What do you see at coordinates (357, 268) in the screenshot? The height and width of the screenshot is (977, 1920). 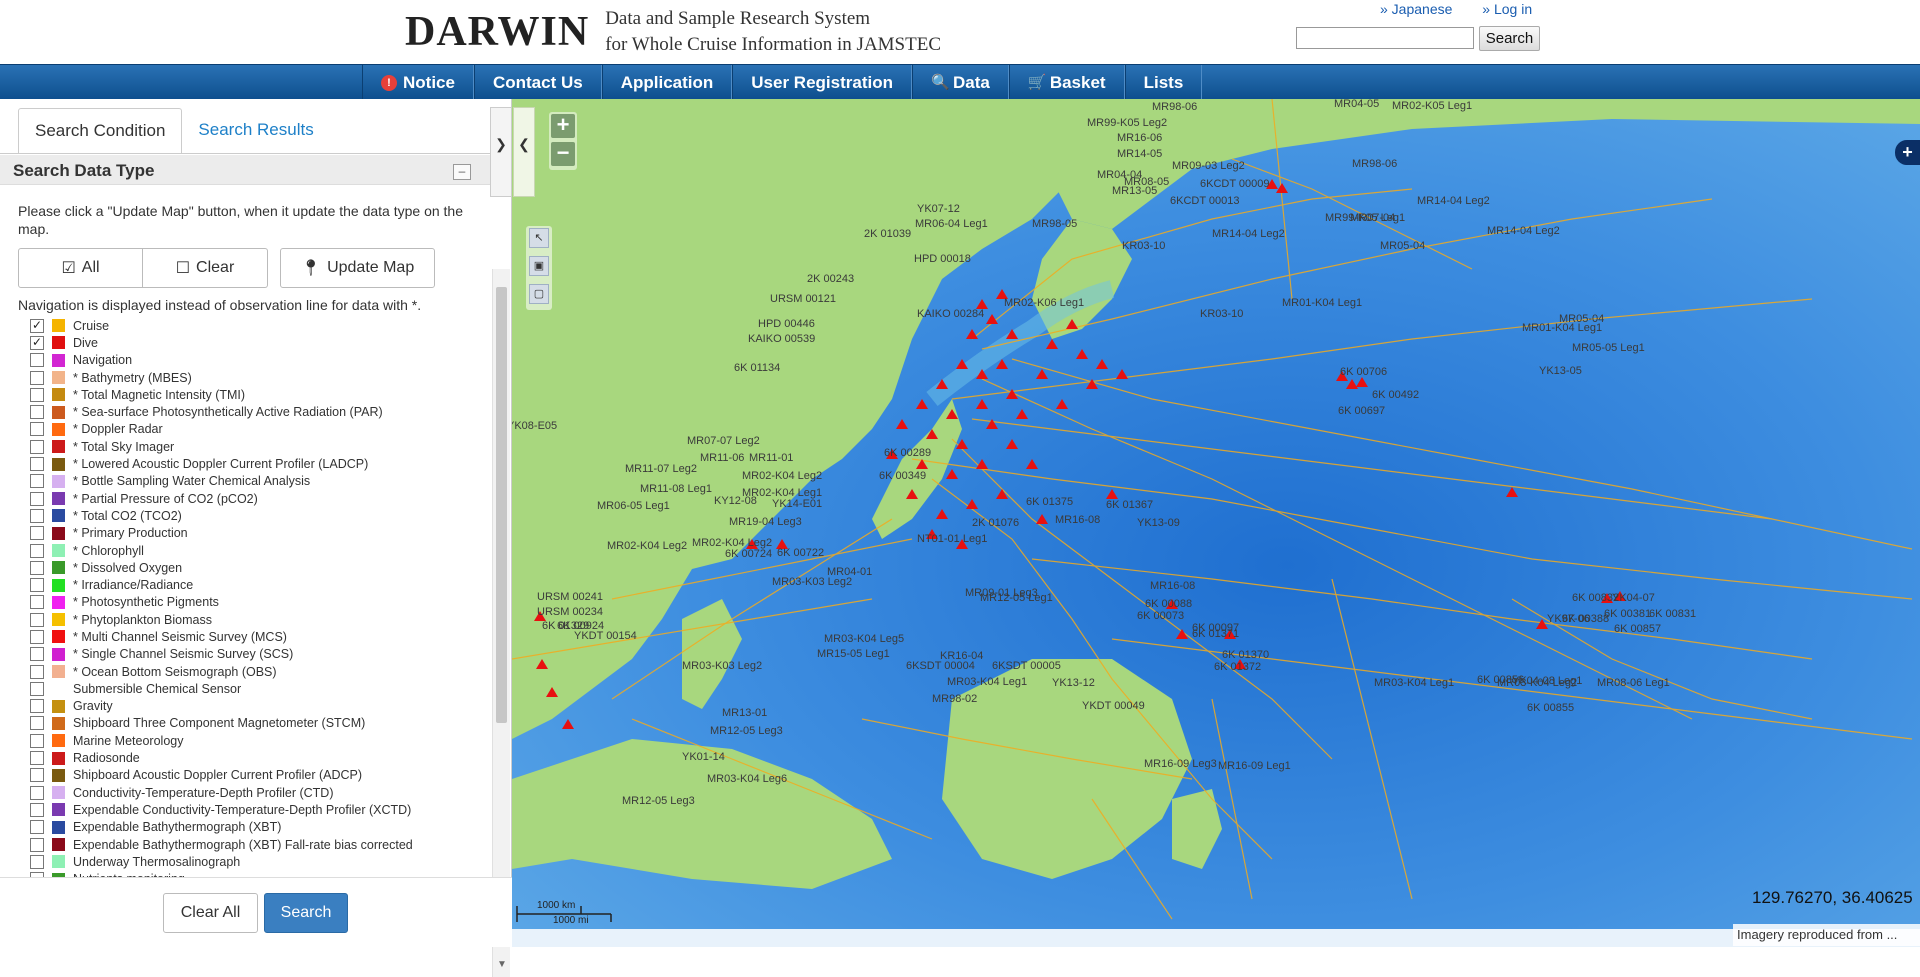 I see `update-map-button: 📍︎ Update Map` at bounding box center [357, 268].